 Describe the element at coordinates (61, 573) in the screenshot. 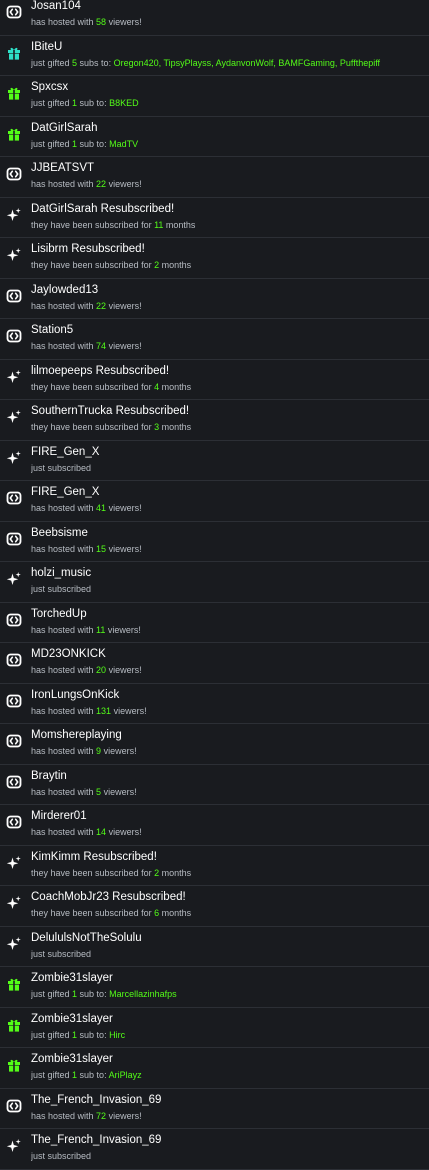

I see `event-title: holzi_music` at that location.